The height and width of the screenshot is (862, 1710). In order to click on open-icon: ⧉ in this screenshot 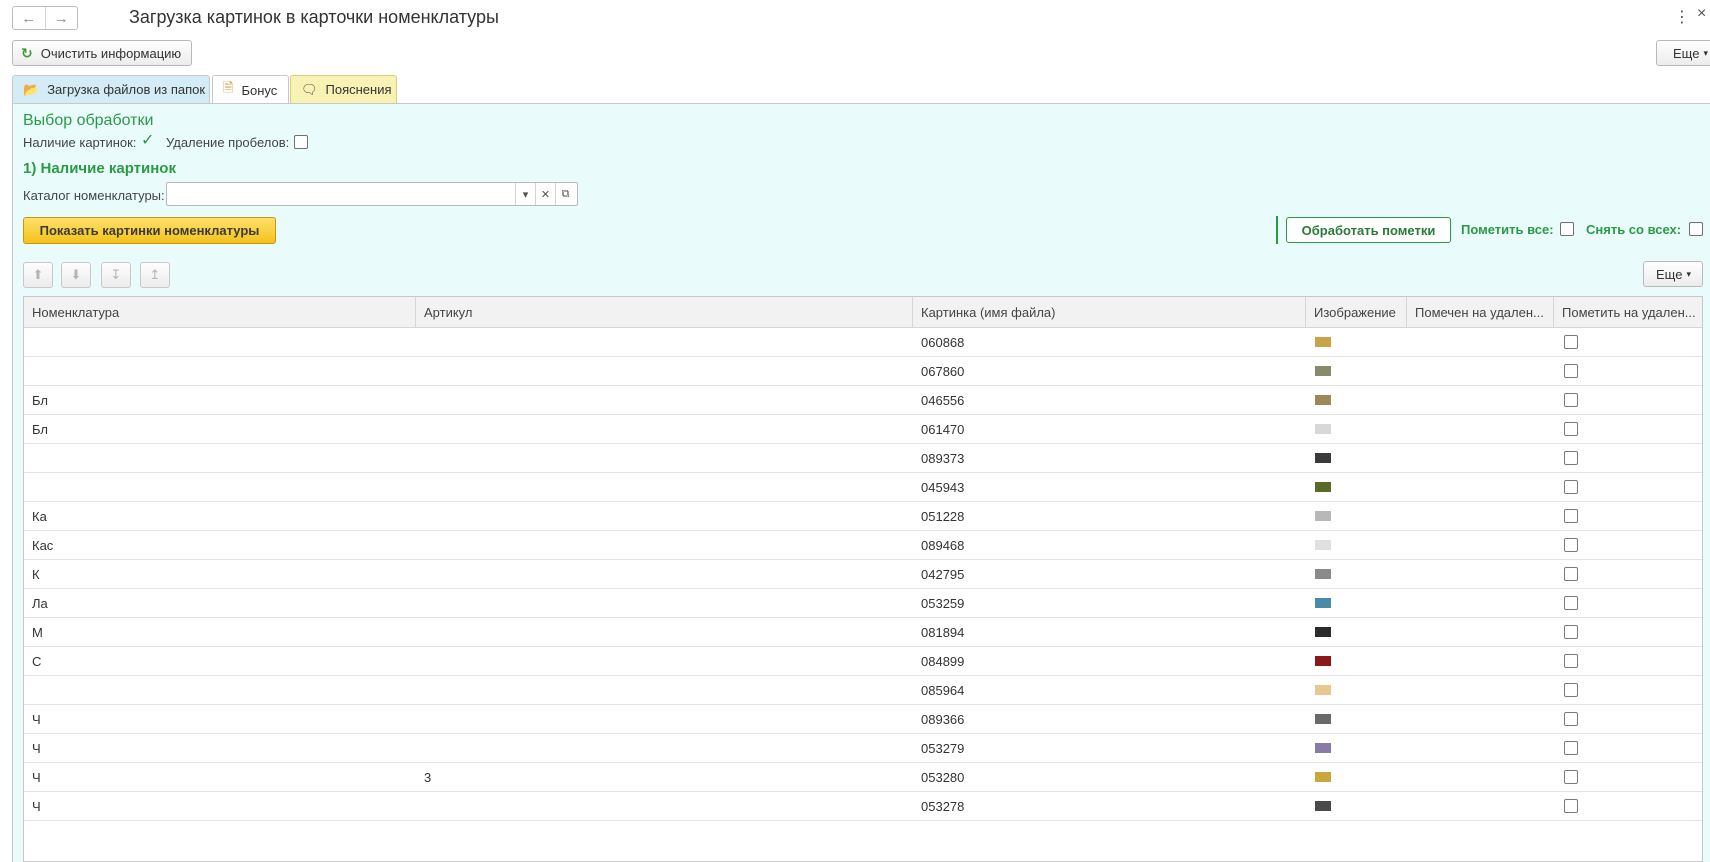, I will do `click(565, 194)`.